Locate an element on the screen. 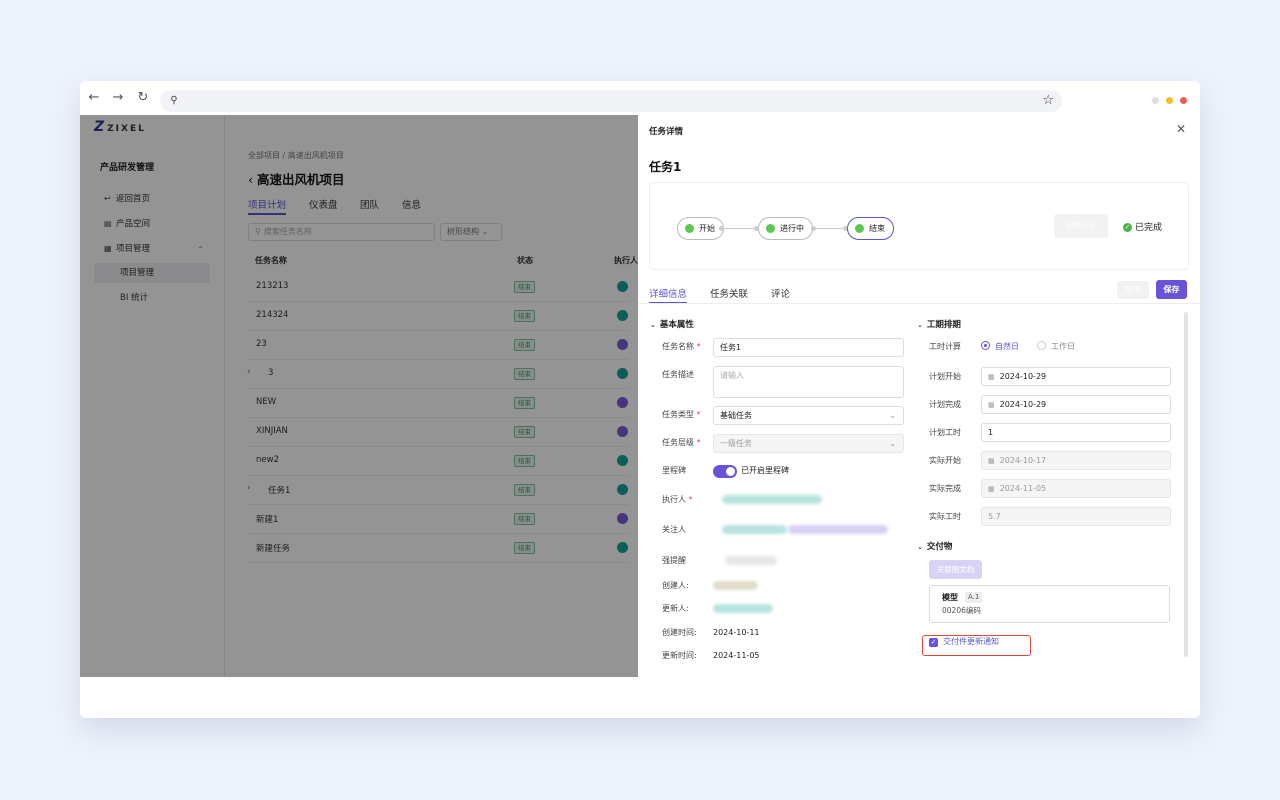  label-created-time: 创建时间: is located at coordinates (679, 632).